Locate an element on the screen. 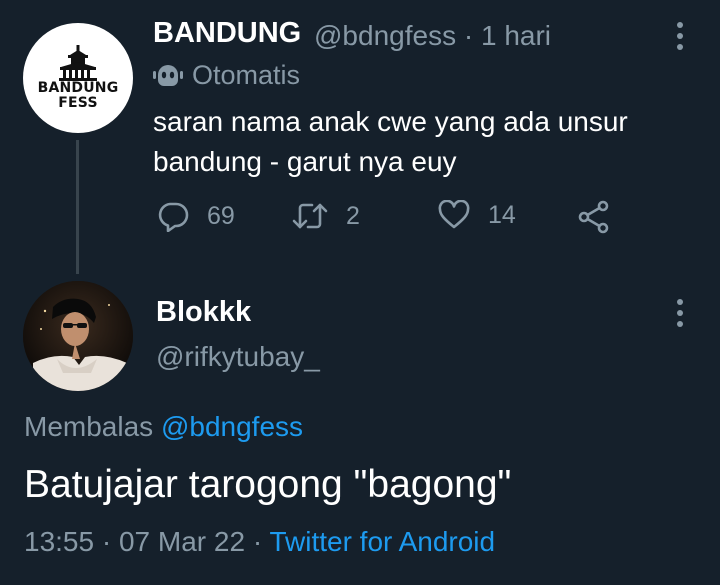 The image size is (720, 585). retweet-button: 2 is located at coordinates (326, 216).